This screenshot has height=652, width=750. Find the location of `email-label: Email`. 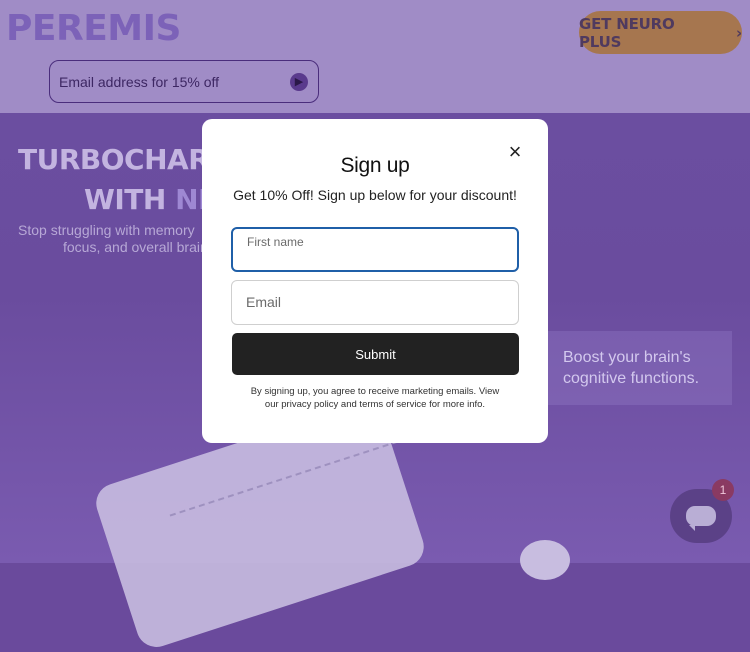

email-label: Email is located at coordinates (264, 302).